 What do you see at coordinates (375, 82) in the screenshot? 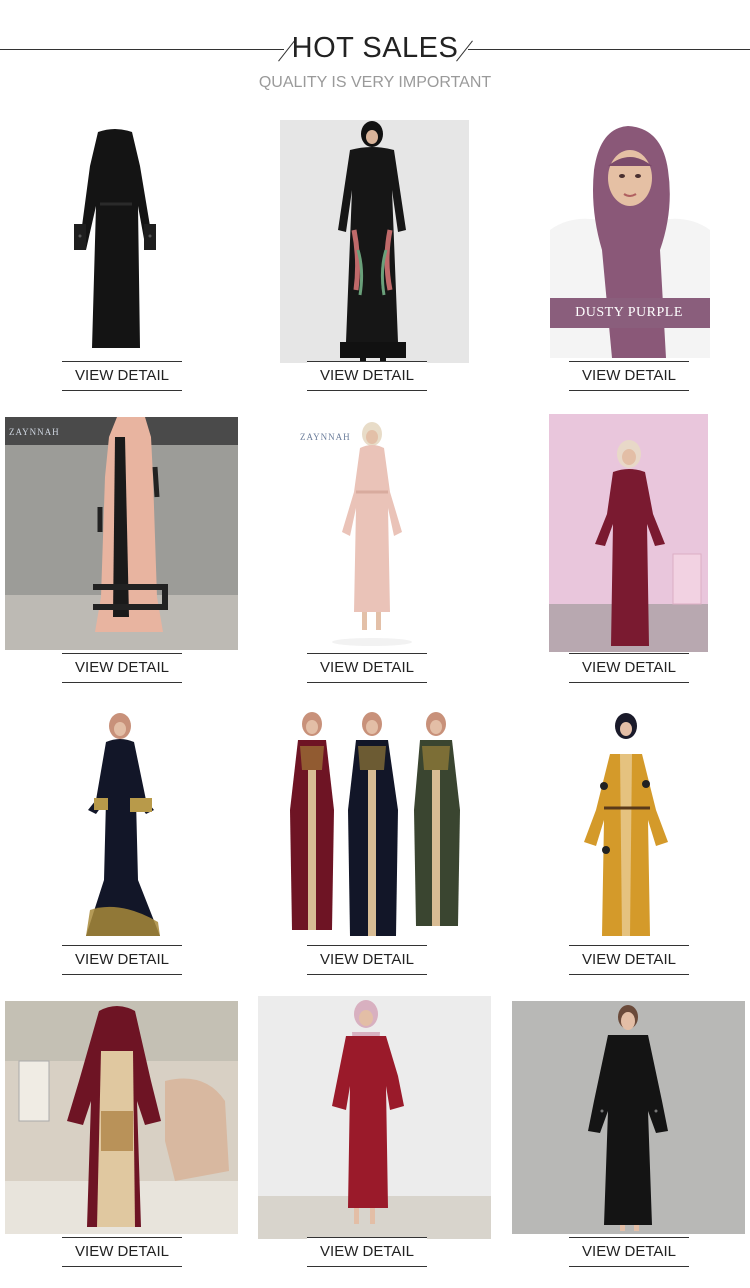
I see `section-subtitle: QUALITY IS VERY IMPORTANT` at bounding box center [375, 82].